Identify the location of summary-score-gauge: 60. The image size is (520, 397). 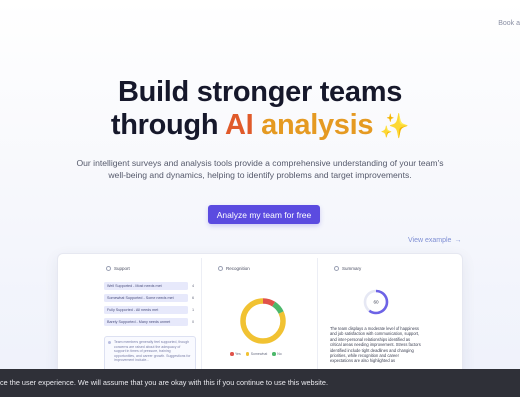
(376, 302).